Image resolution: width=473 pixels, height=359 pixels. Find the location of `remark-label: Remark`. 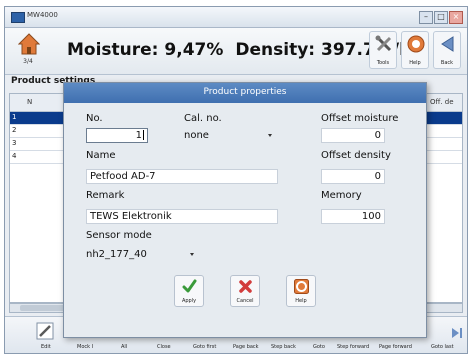

remark-label: Remark is located at coordinates (105, 195).